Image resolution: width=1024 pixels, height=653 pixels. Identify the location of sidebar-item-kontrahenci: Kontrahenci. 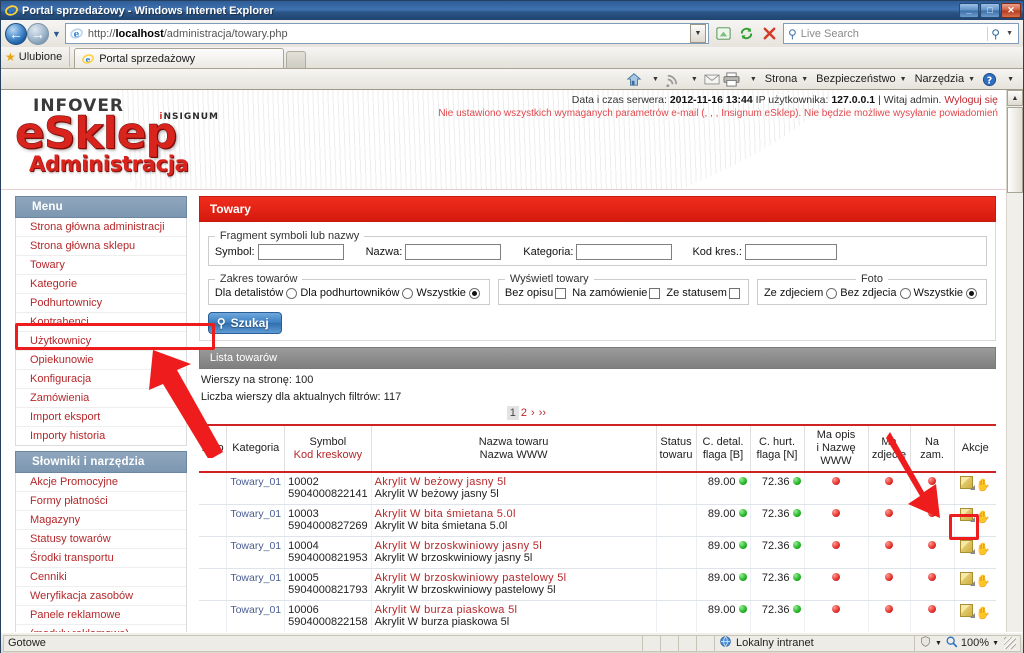
(101, 322).